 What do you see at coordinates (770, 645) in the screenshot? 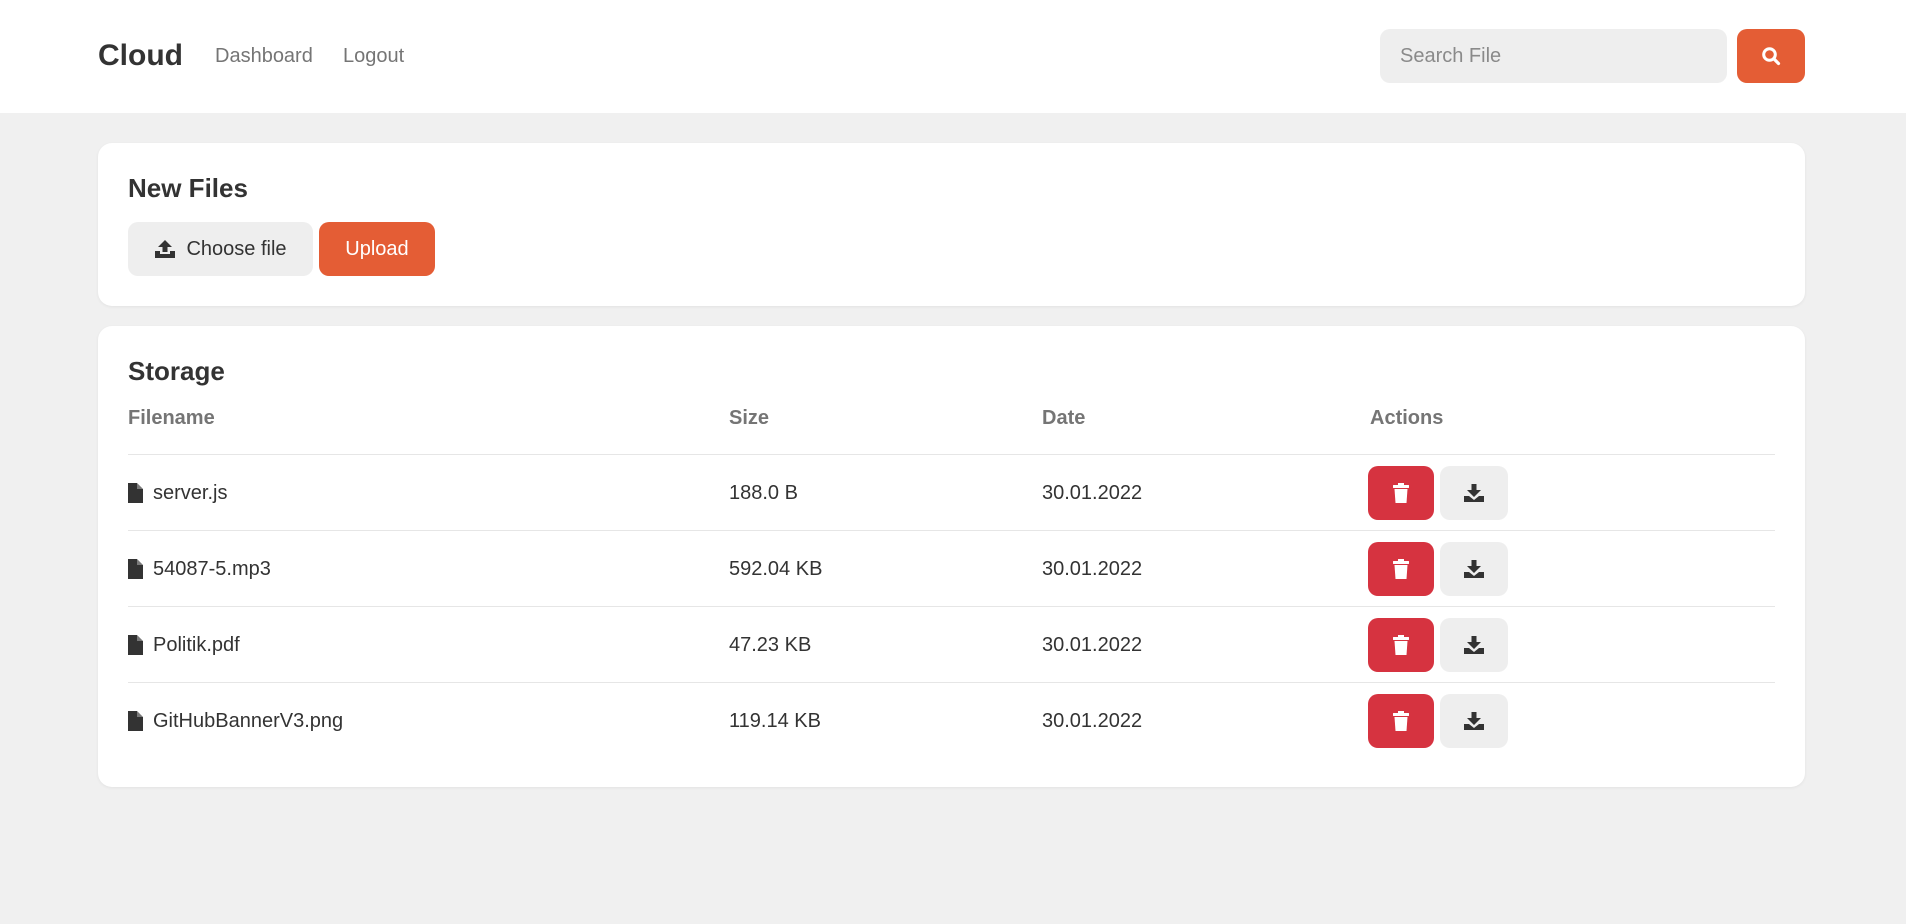
I see `file-size: 47.23 KB` at bounding box center [770, 645].